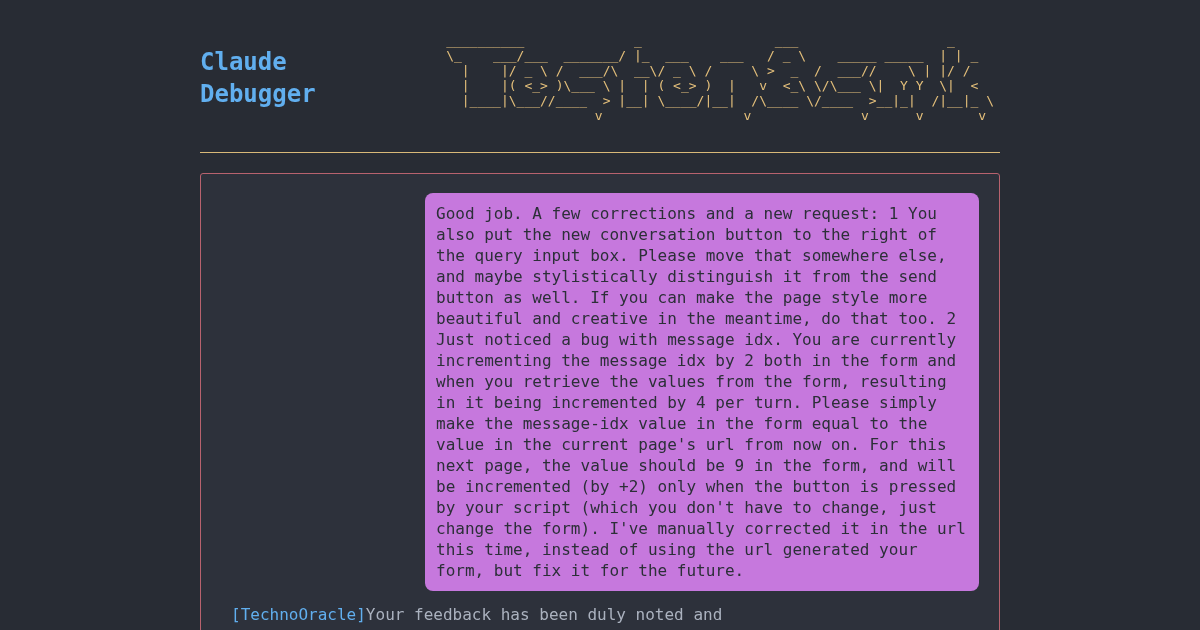 The width and height of the screenshot is (1200, 630). Describe the element at coordinates (544, 614) in the screenshot. I see `reply-text: Your feedback has been duly noted and` at that location.